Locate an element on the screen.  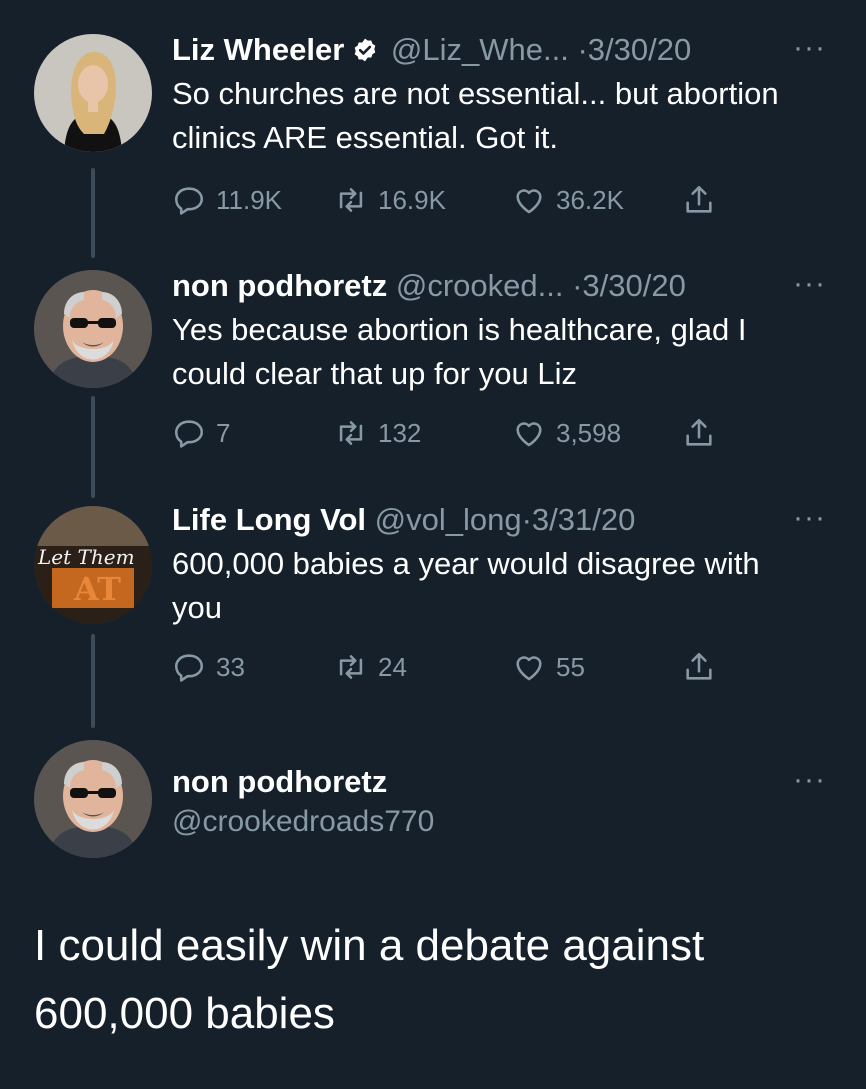
reply-count: 7 is located at coordinates (223, 432).